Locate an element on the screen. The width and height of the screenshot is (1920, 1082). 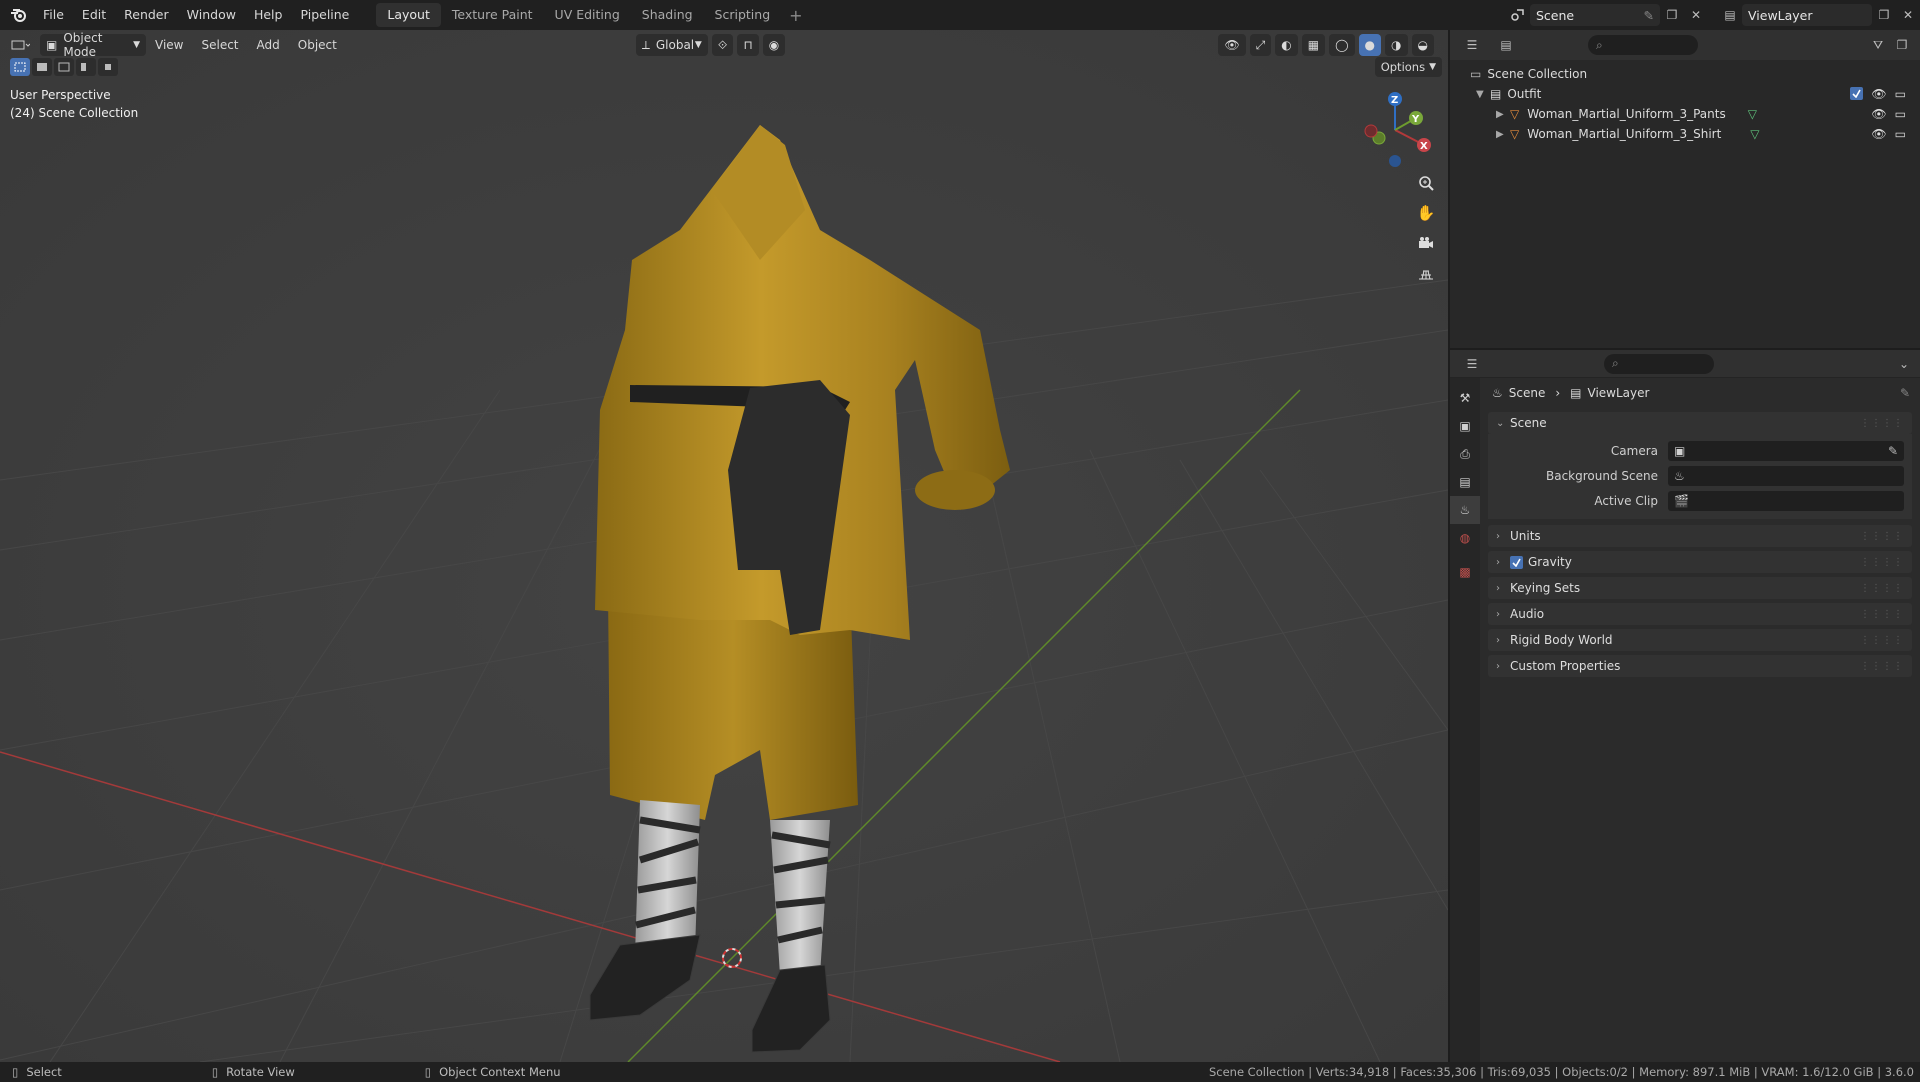
overlays-icon: ◐ is located at coordinates (1286, 45).